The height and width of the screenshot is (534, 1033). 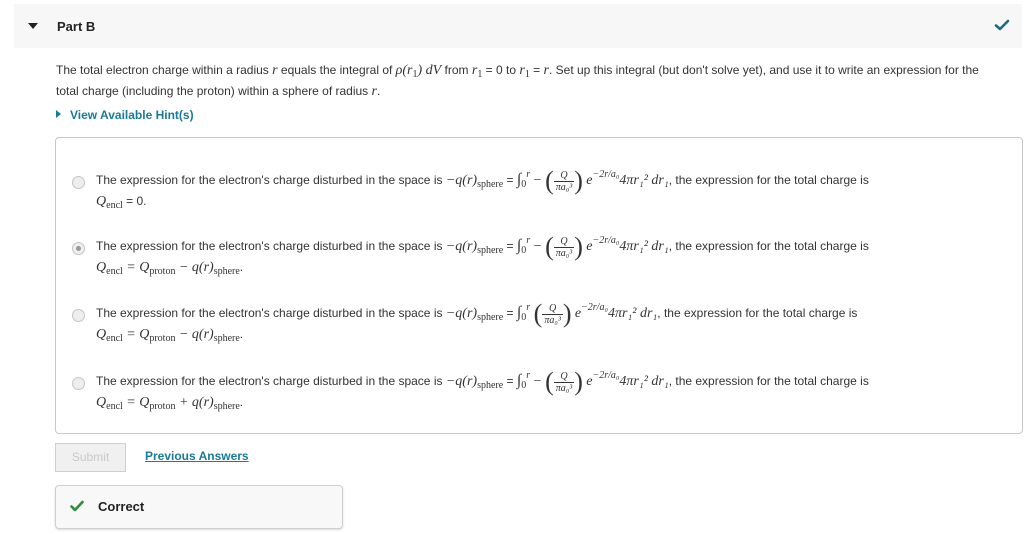 I want to click on hint-label: View Available Hint(s), so click(x=132, y=115).